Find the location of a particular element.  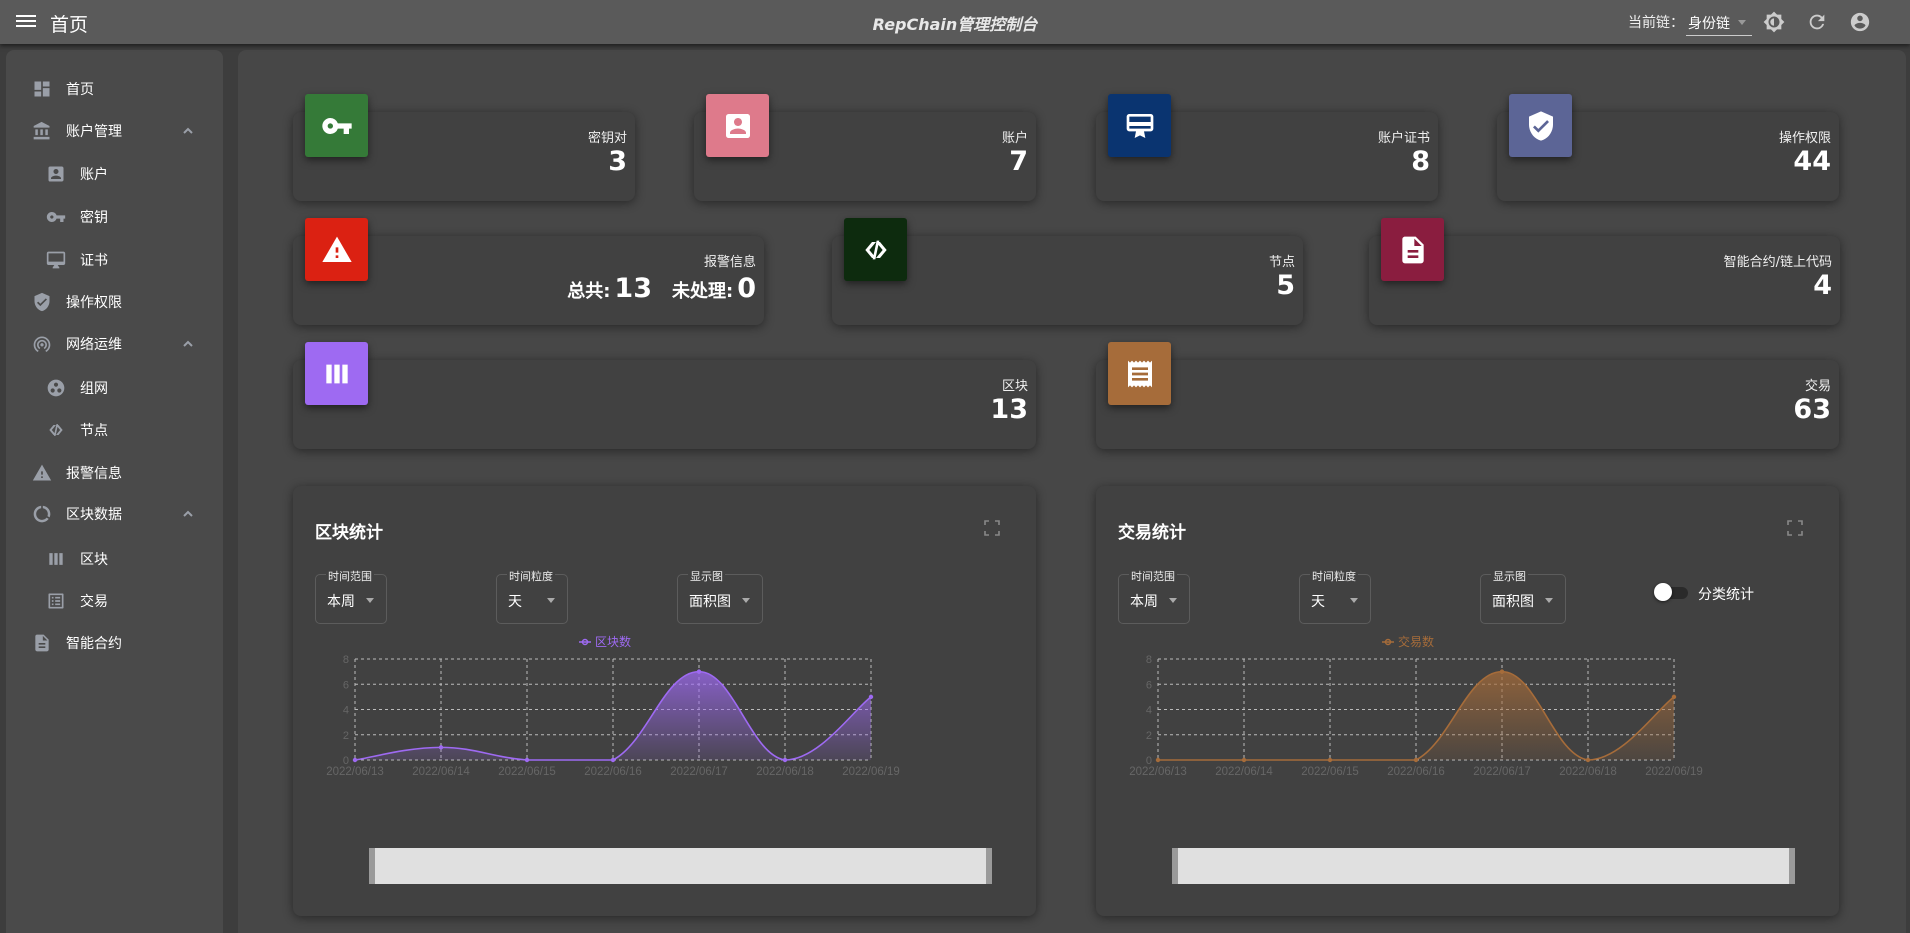

donut-icon is located at coordinates (42, 514).